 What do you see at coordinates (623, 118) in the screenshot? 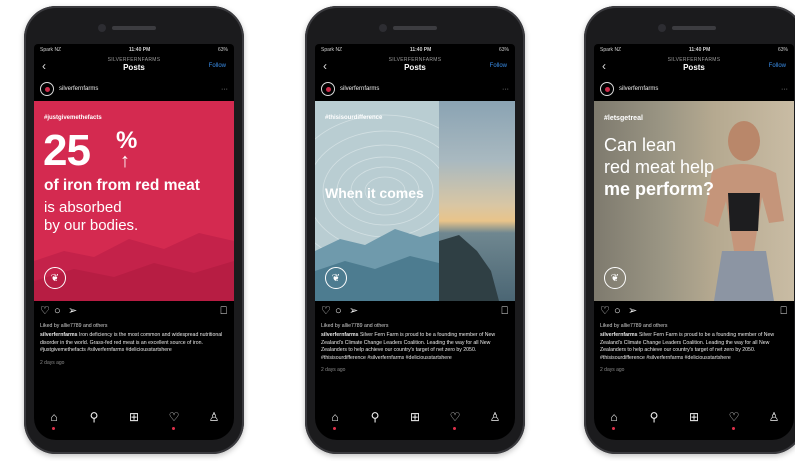
I see `post-hashtag: #letsgetreal` at bounding box center [623, 118].